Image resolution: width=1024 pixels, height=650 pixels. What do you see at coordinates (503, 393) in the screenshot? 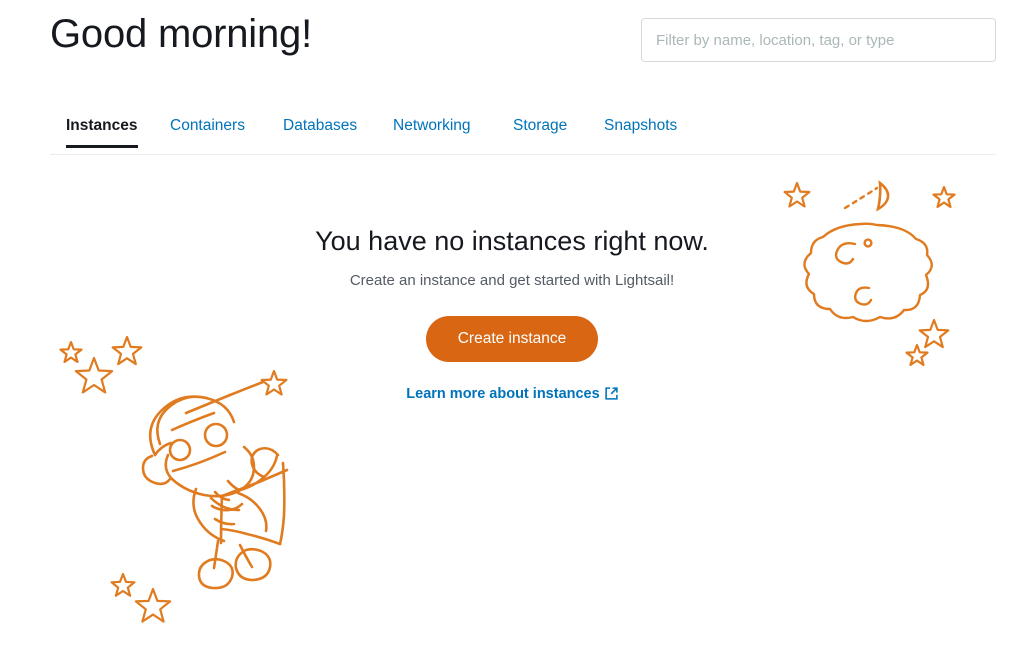
I see `learn-more-label: Learn more about instances` at bounding box center [503, 393].